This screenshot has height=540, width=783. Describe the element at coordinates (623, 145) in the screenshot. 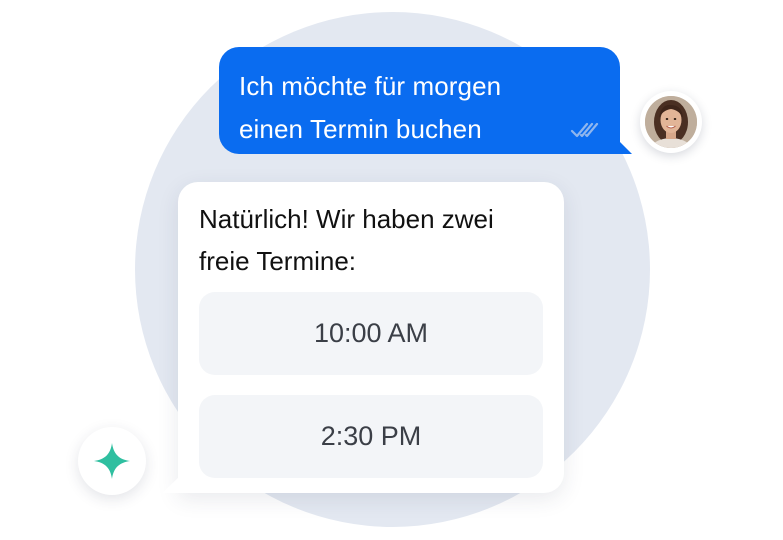

I see `user-bubble-tail` at that location.